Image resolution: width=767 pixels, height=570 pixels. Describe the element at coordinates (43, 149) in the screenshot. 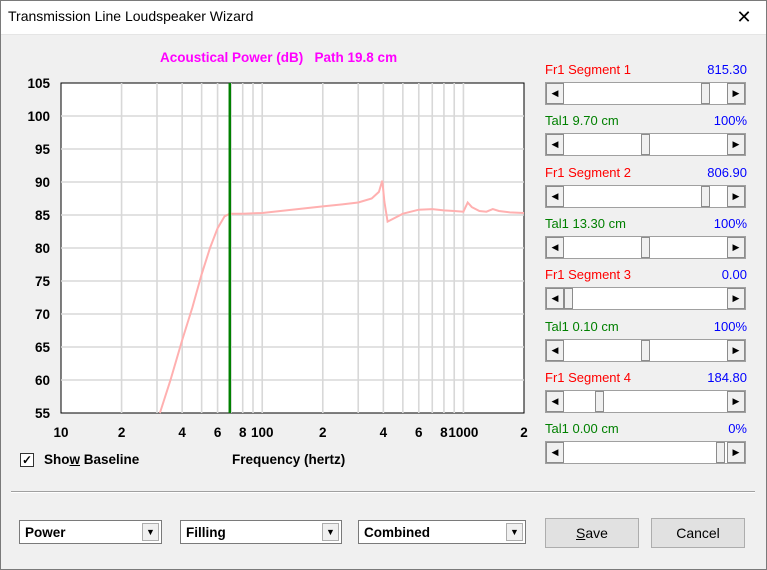

I see `y-tick-label: 95` at that location.